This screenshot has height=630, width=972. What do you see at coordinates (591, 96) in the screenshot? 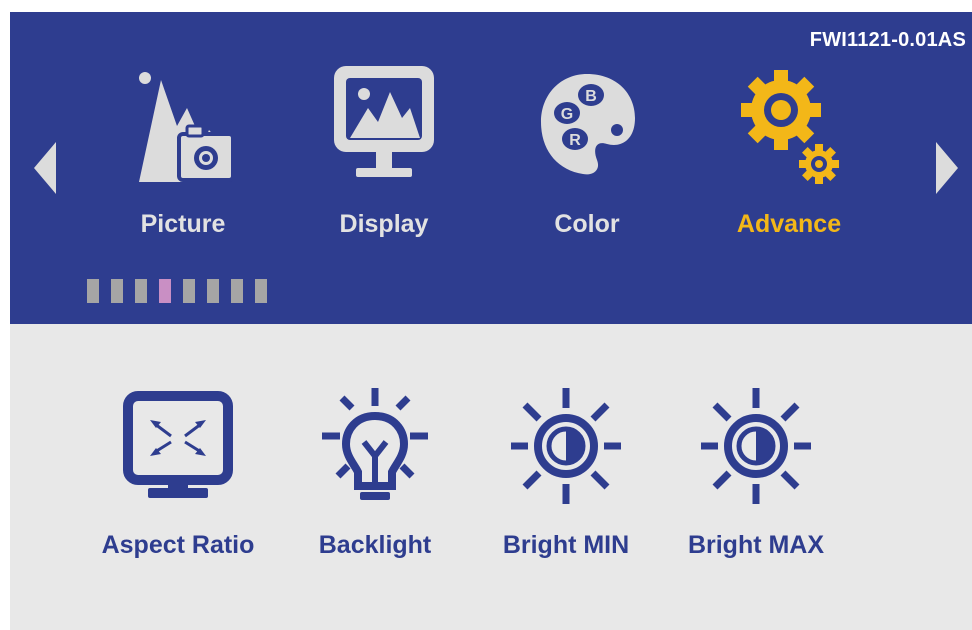
I see `palette-letter-b: B` at bounding box center [591, 96].